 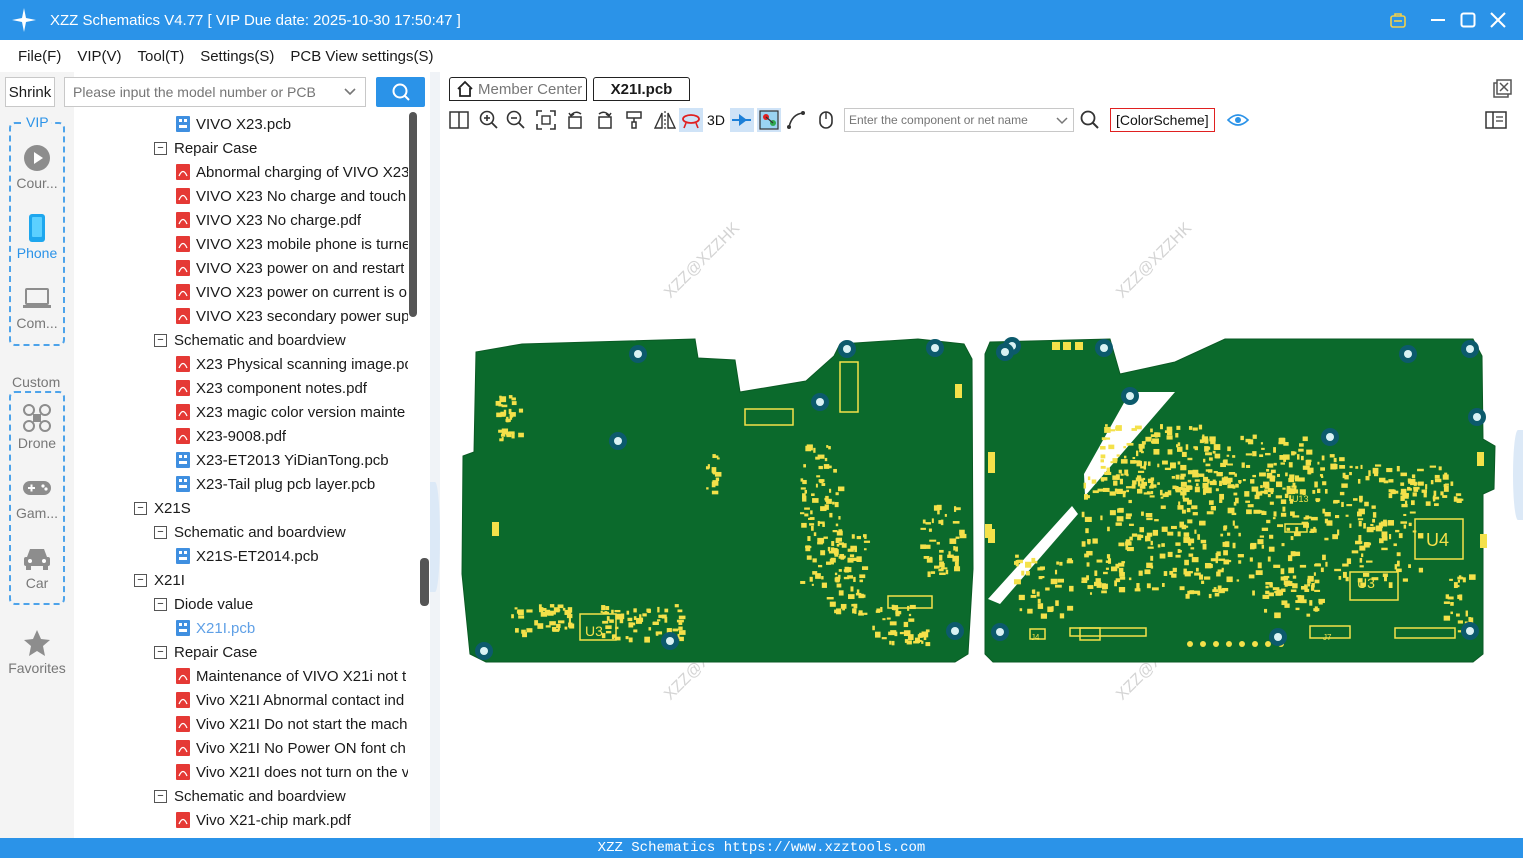 I want to click on connector-label-j4: J4, so click(x=1035, y=637).